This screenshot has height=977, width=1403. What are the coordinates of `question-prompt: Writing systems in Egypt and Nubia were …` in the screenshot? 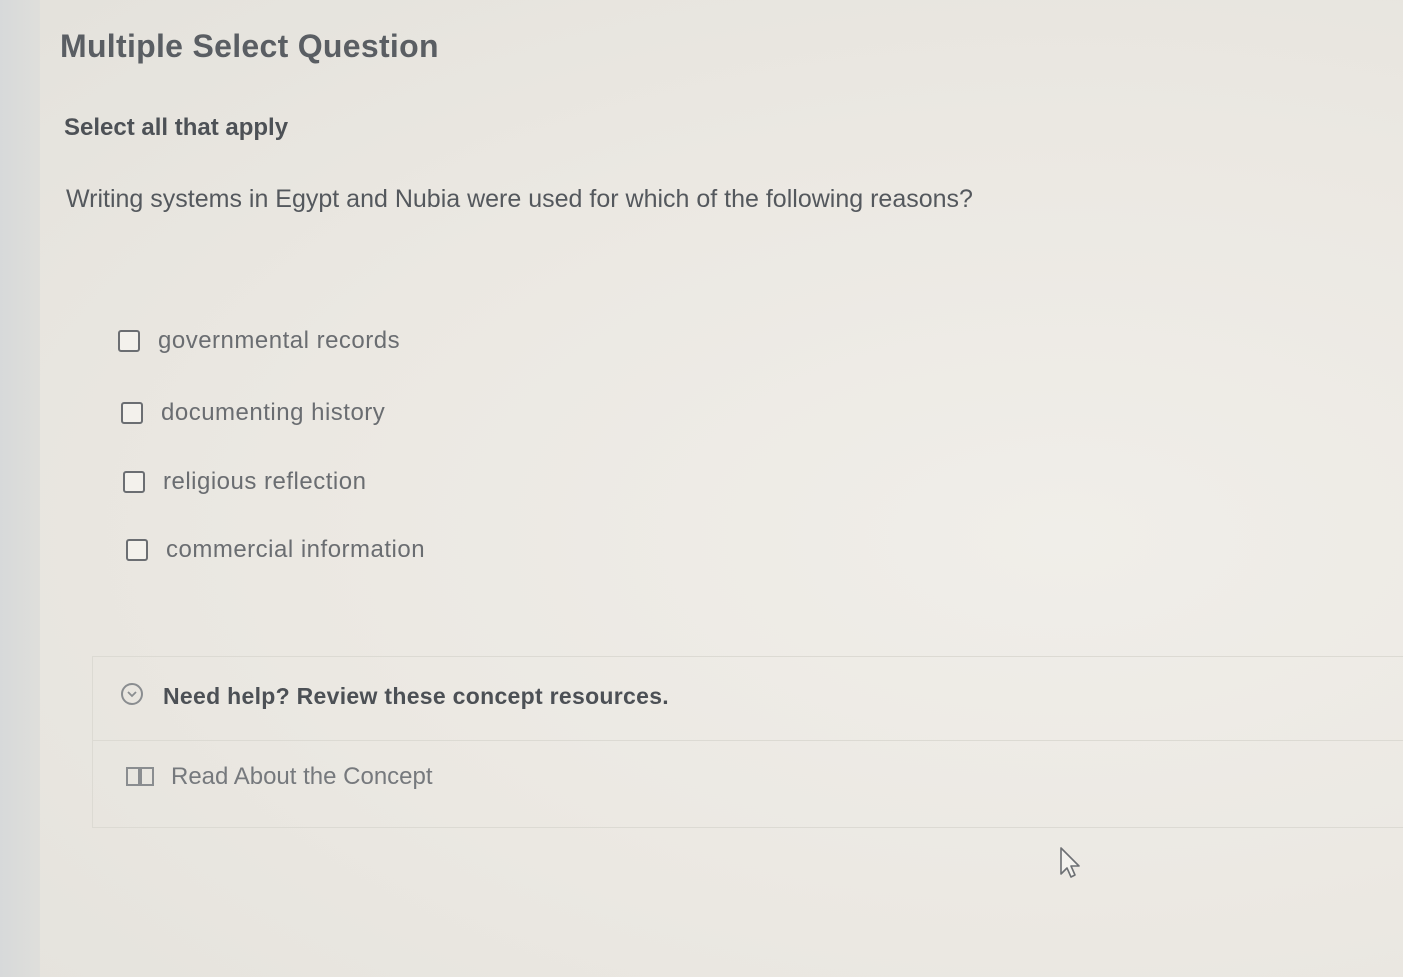 It's located at (519, 199).